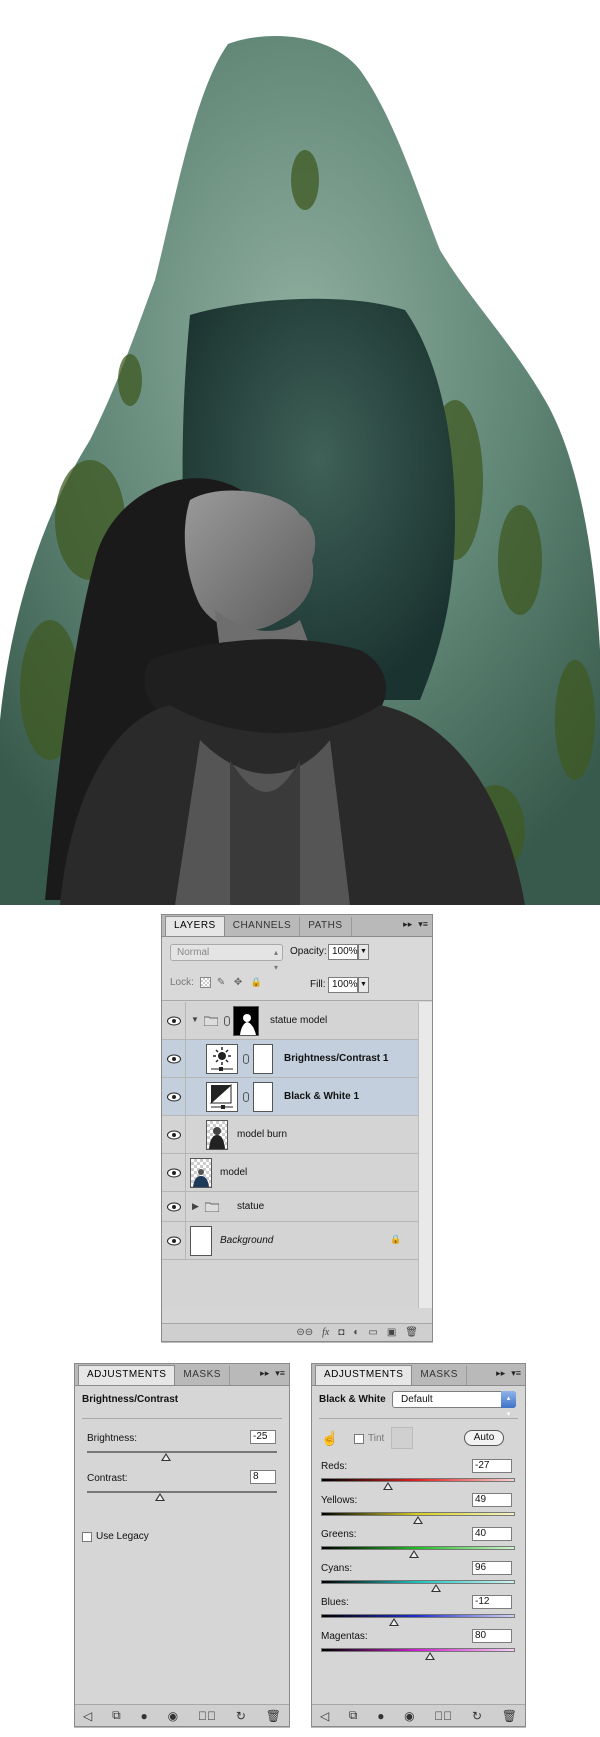 Image resolution: width=600 pixels, height=1737 pixels. What do you see at coordinates (414, 1554) in the screenshot?
I see `greens-slider-thumb` at bounding box center [414, 1554].